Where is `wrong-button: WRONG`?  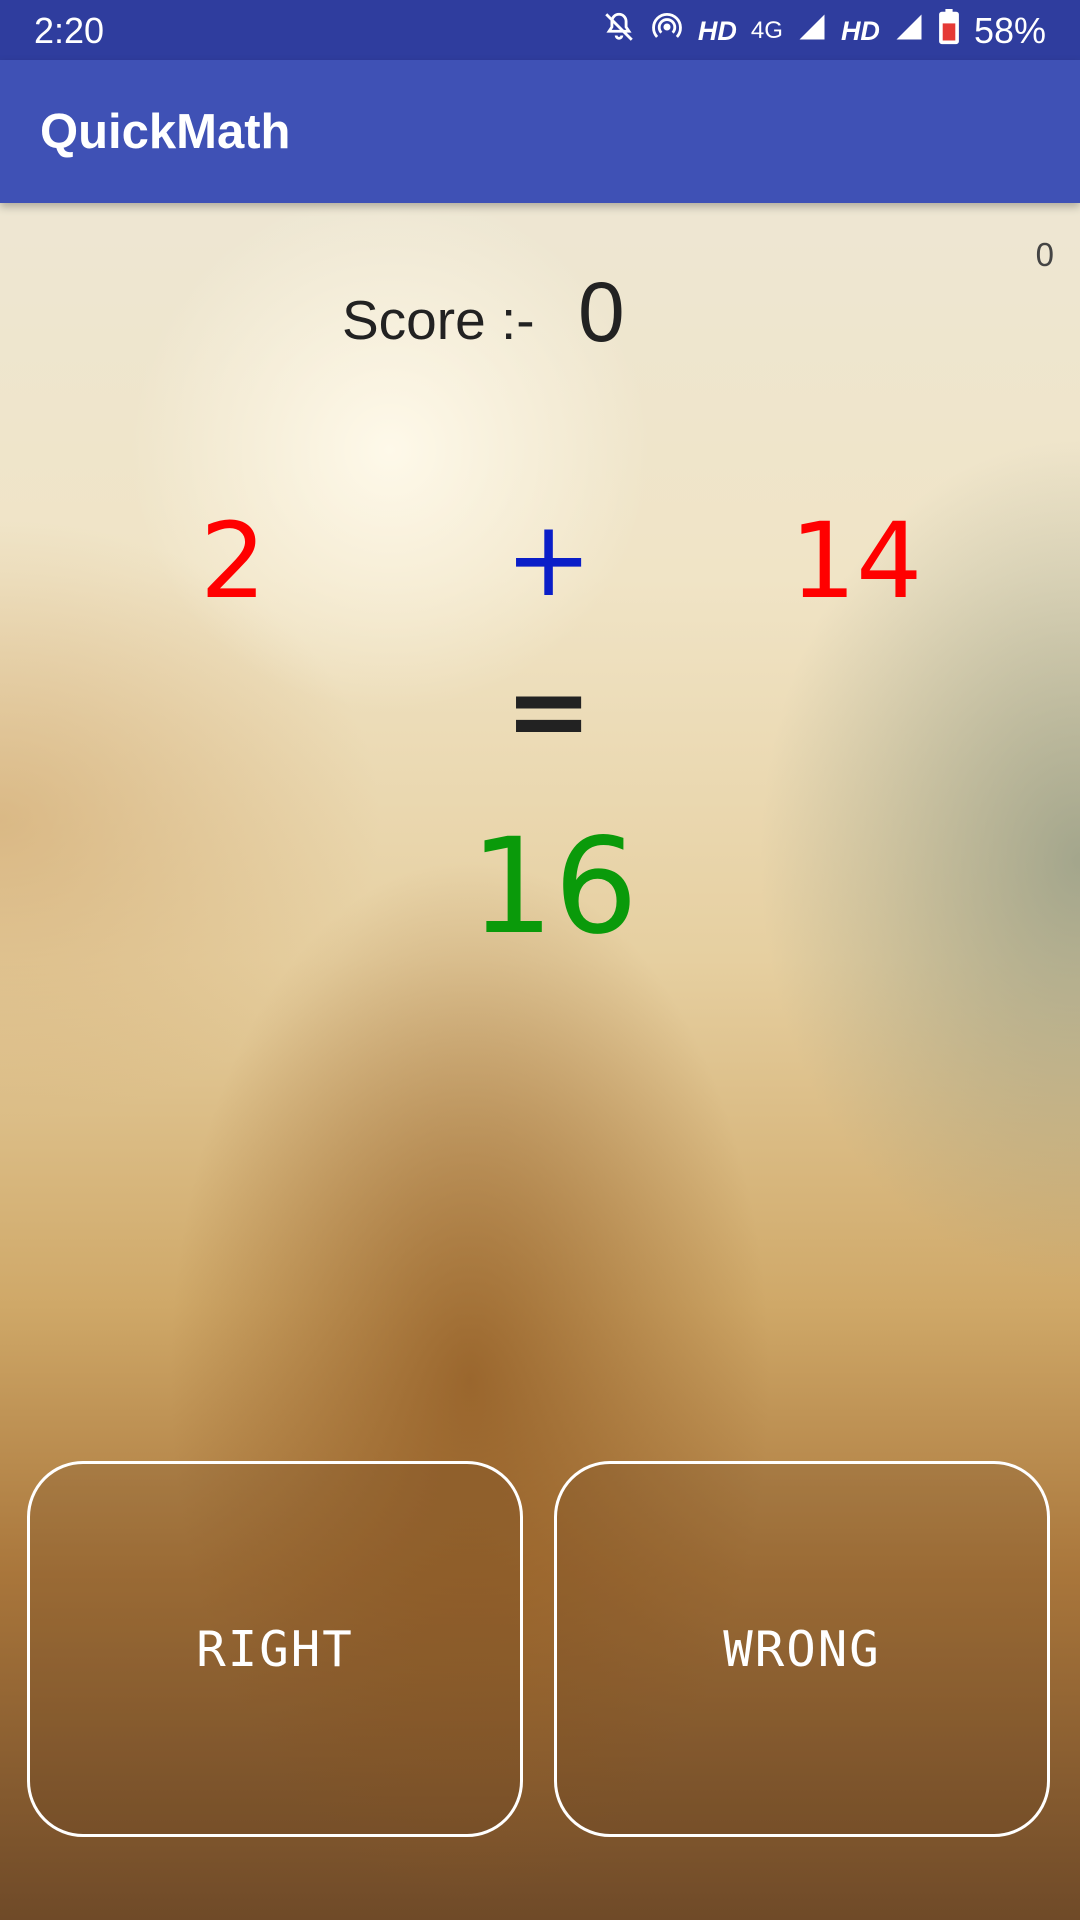 wrong-button: WRONG is located at coordinates (802, 1649).